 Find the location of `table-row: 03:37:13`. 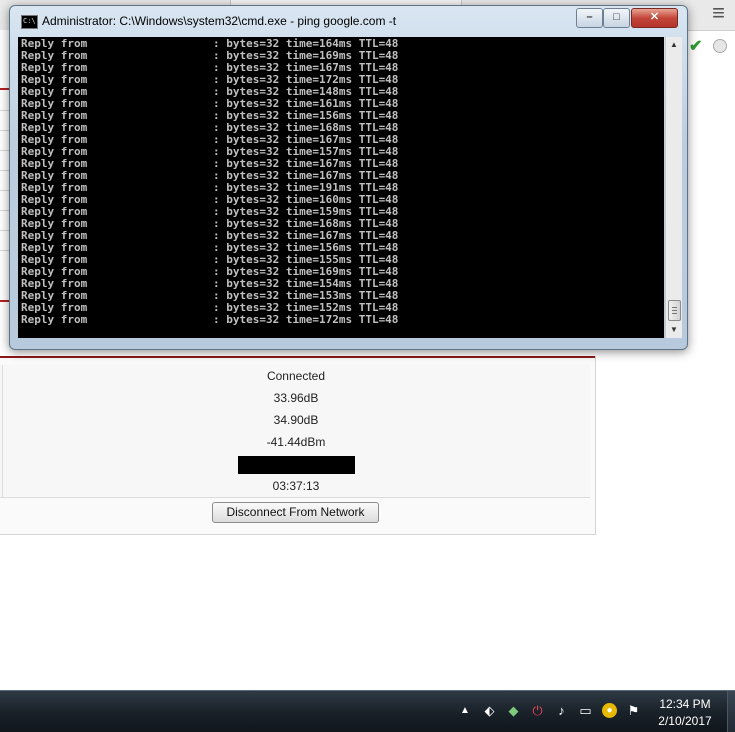

table-row: 03:37:13 is located at coordinates (295, 486).